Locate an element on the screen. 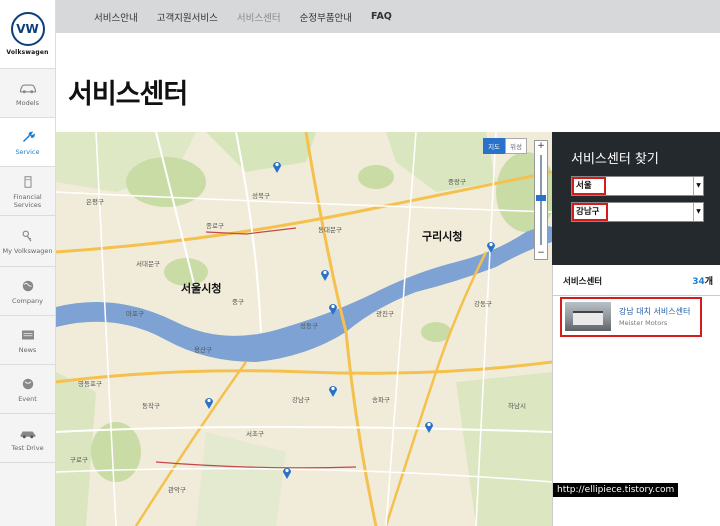 The height and width of the screenshot is (526, 720). key-icon is located at coordinates (26, 236).